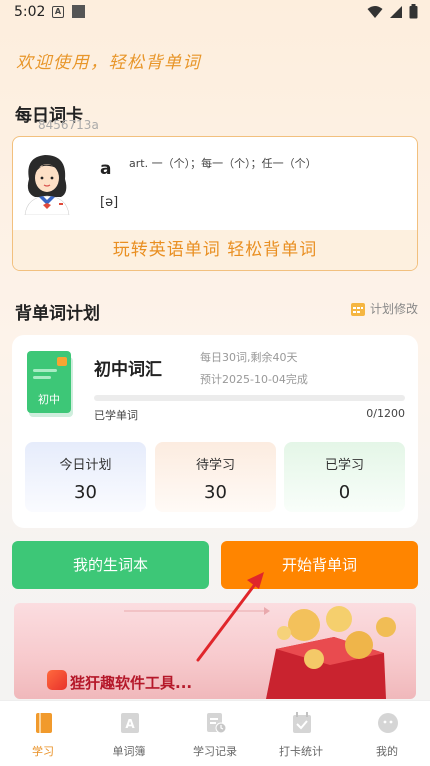  Describe the element at coordinates (215, 751) in the screenshot. I see `nav-label: 学习记录` at that location.